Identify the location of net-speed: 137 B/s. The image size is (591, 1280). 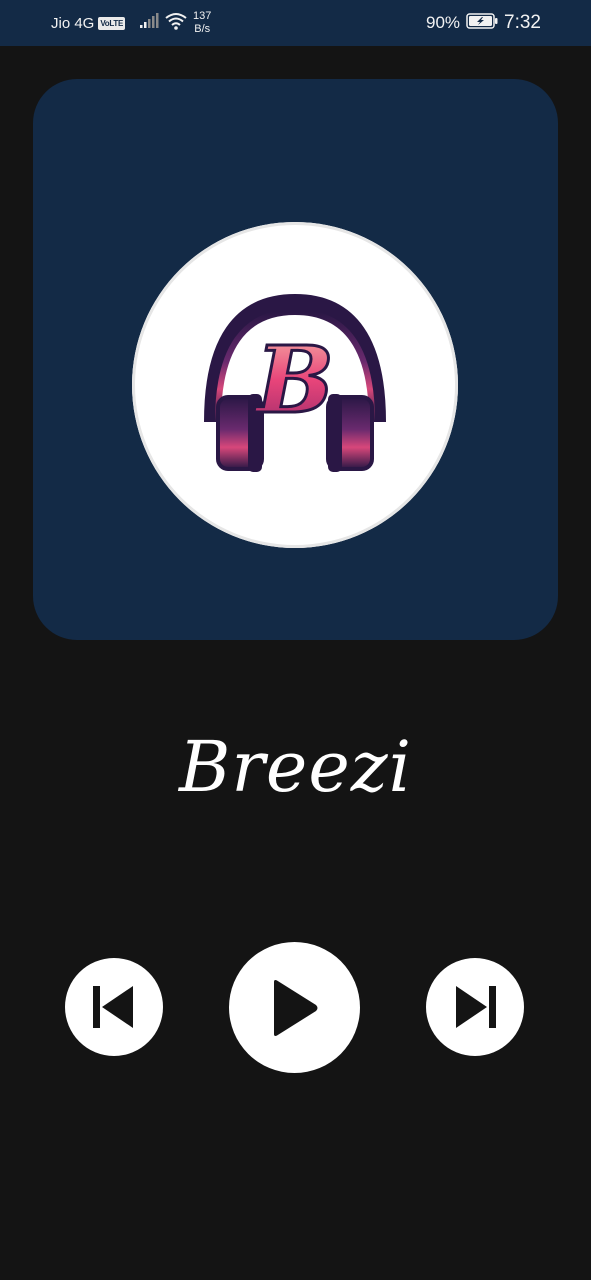
(202, 23).